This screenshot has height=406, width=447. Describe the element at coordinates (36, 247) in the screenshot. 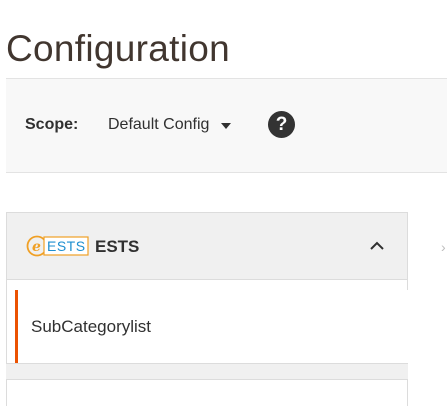

I see `svg-text: e` at that location.